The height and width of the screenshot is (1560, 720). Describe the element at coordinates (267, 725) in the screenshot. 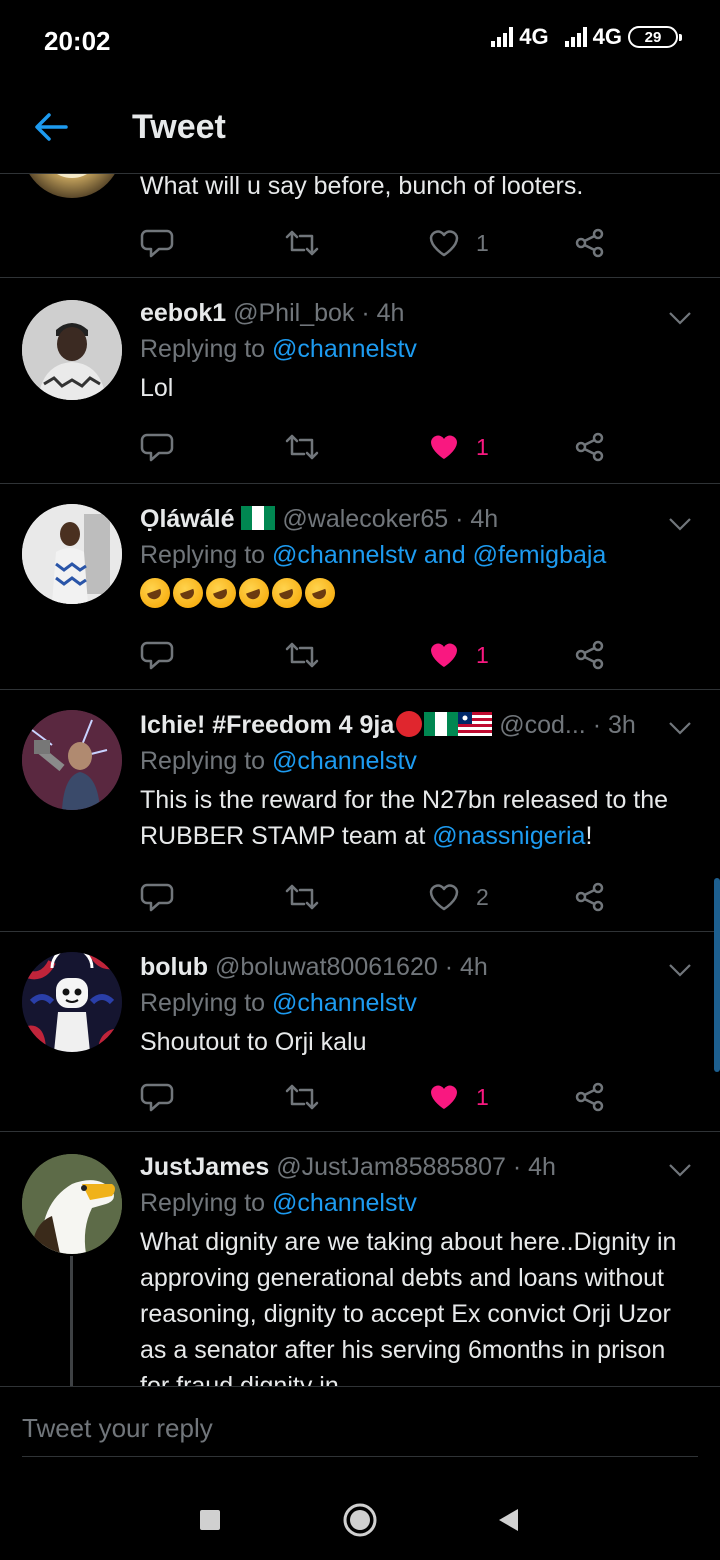

I see `display-name: Ichie! #Freedom 4 9ja` at that location.